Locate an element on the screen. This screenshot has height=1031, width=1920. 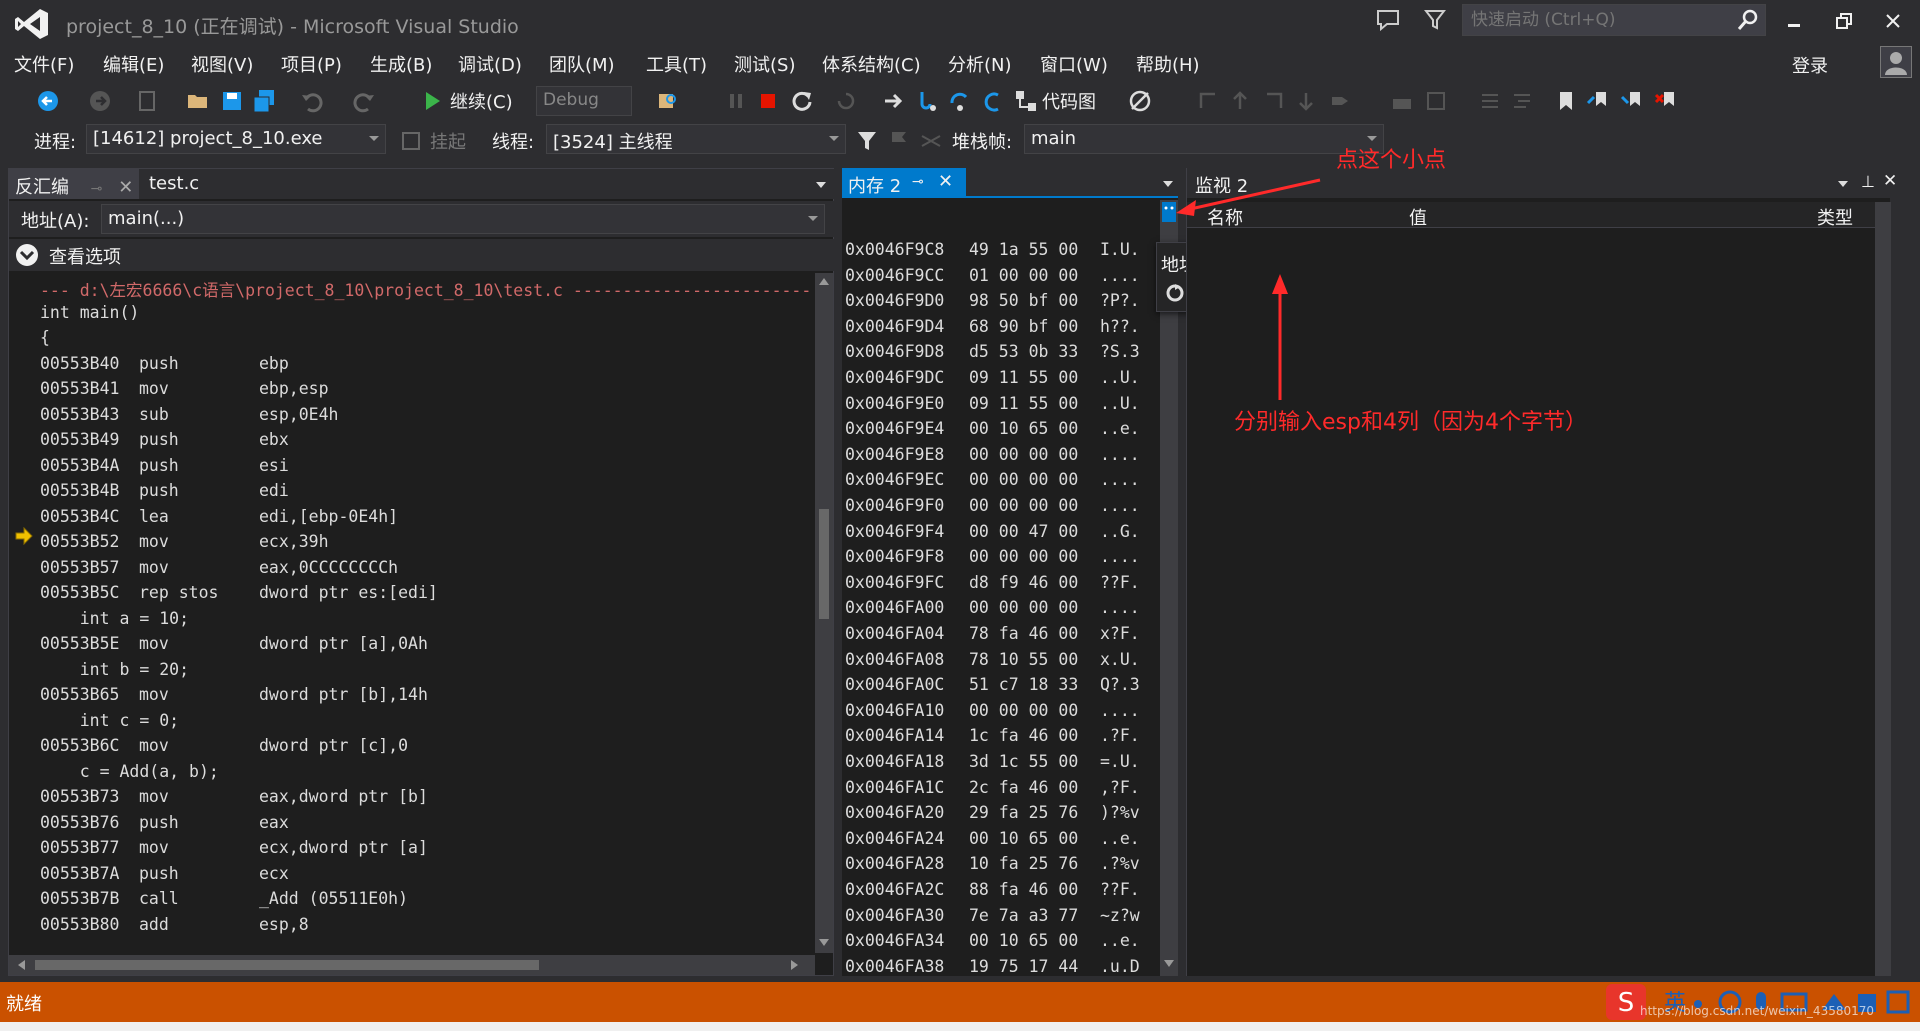
menu-edit: 编辑(E) is located at coordinates (133, 64).